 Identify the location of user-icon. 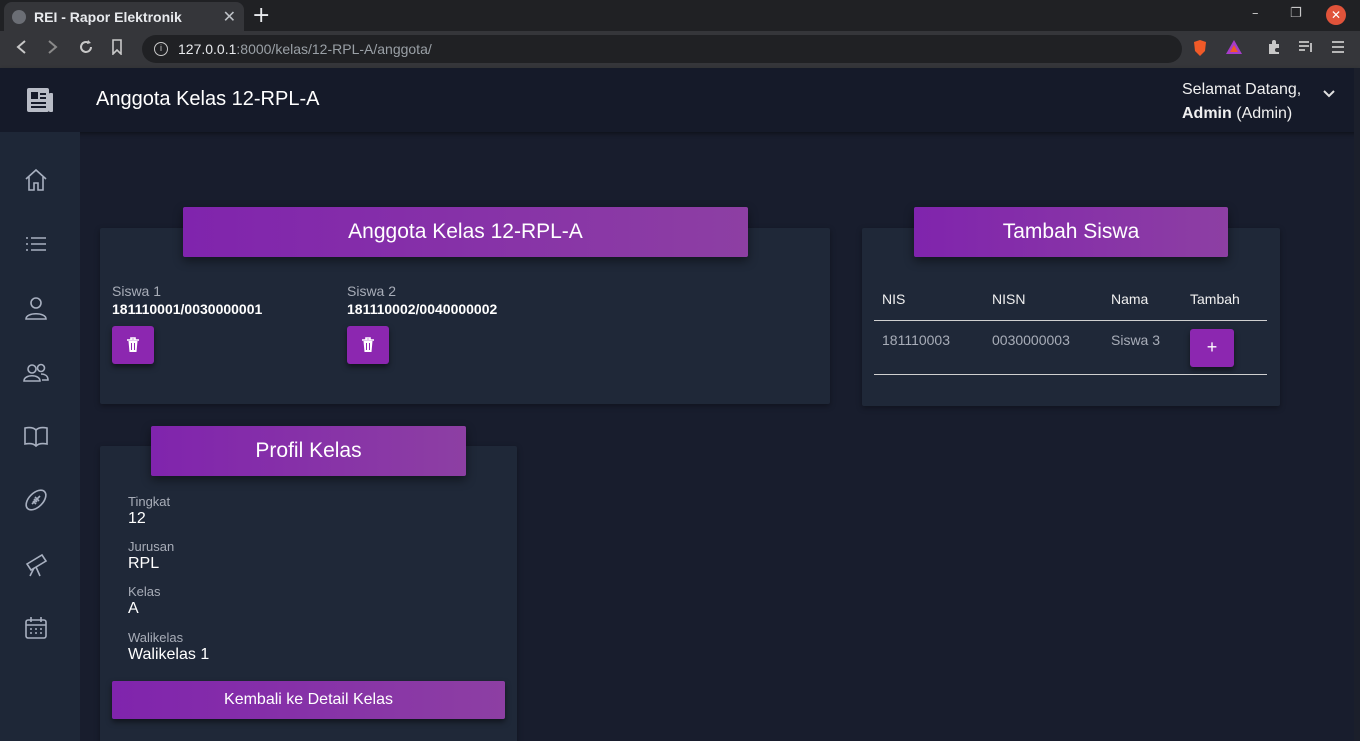
(36, 308).